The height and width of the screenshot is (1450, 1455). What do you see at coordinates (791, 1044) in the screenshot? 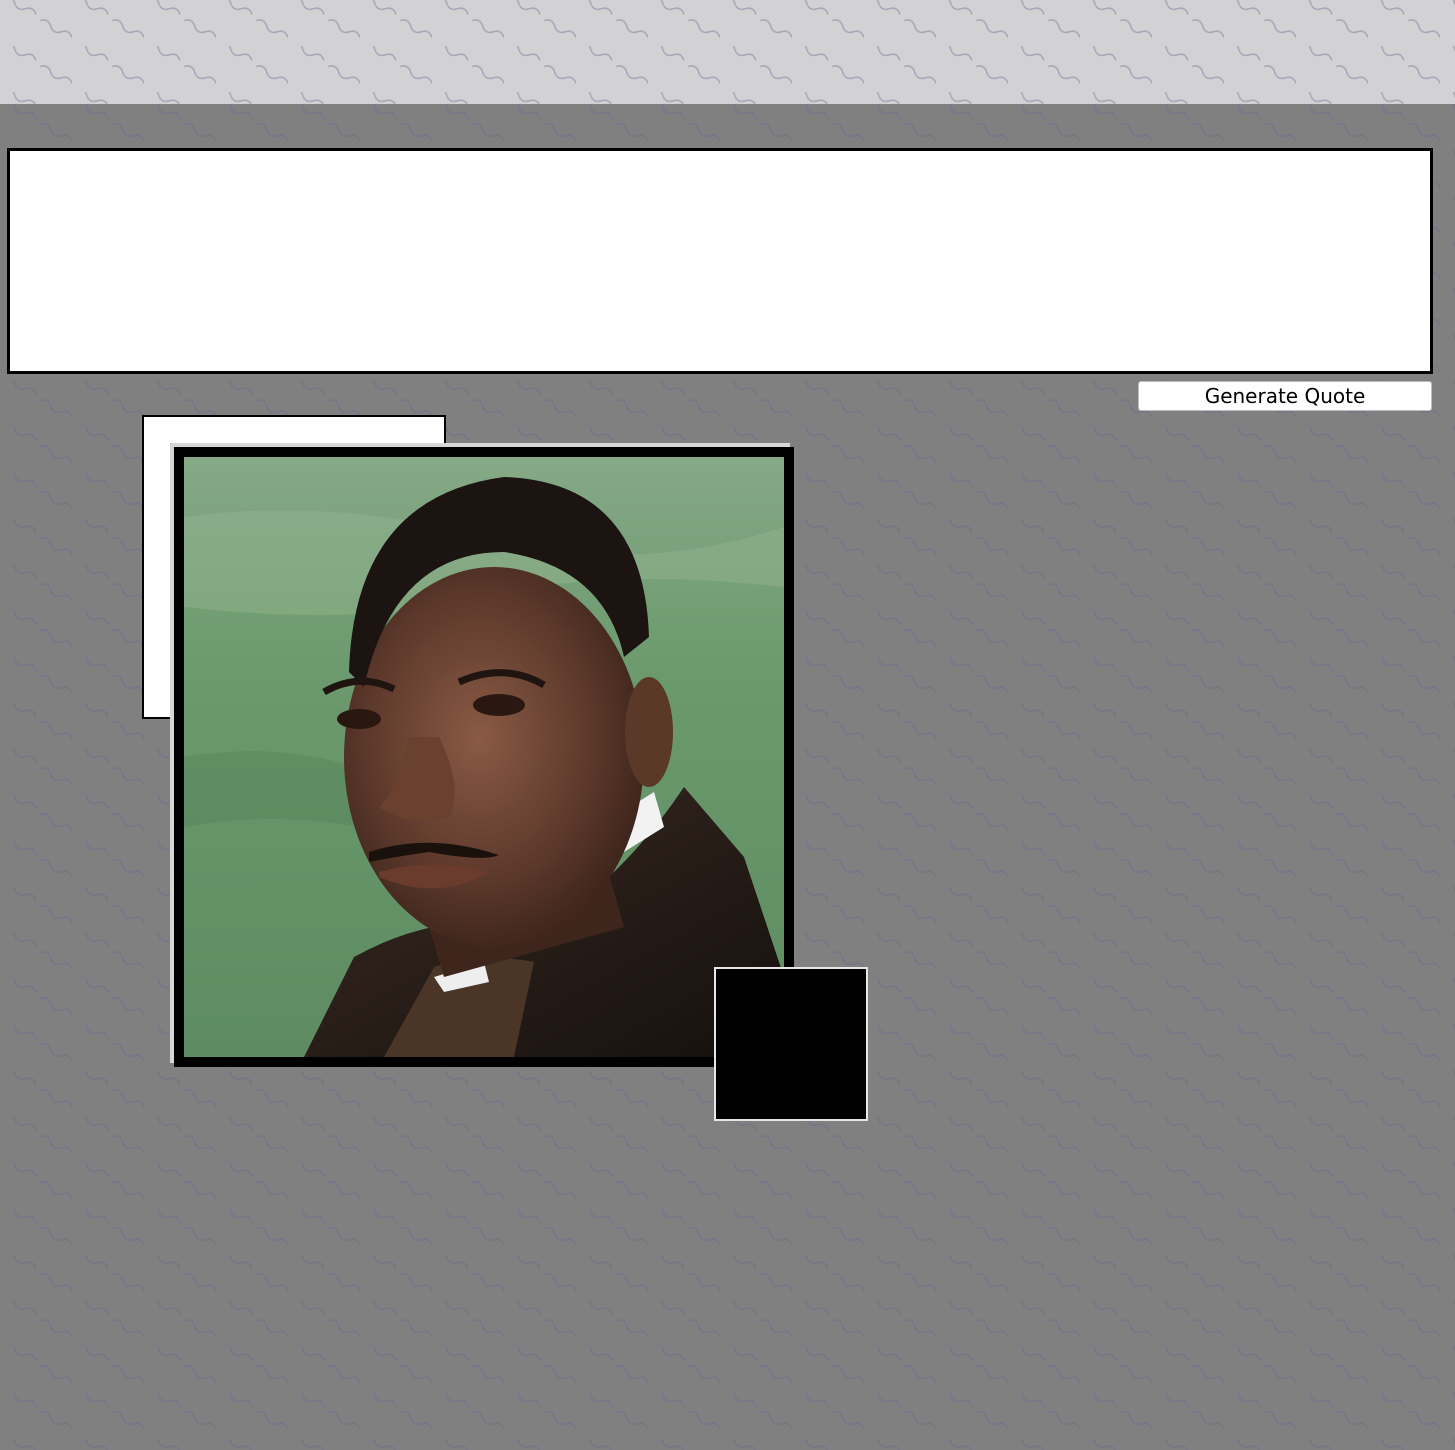
I see `decorative-black-square` at bounding box center [791, 1044].